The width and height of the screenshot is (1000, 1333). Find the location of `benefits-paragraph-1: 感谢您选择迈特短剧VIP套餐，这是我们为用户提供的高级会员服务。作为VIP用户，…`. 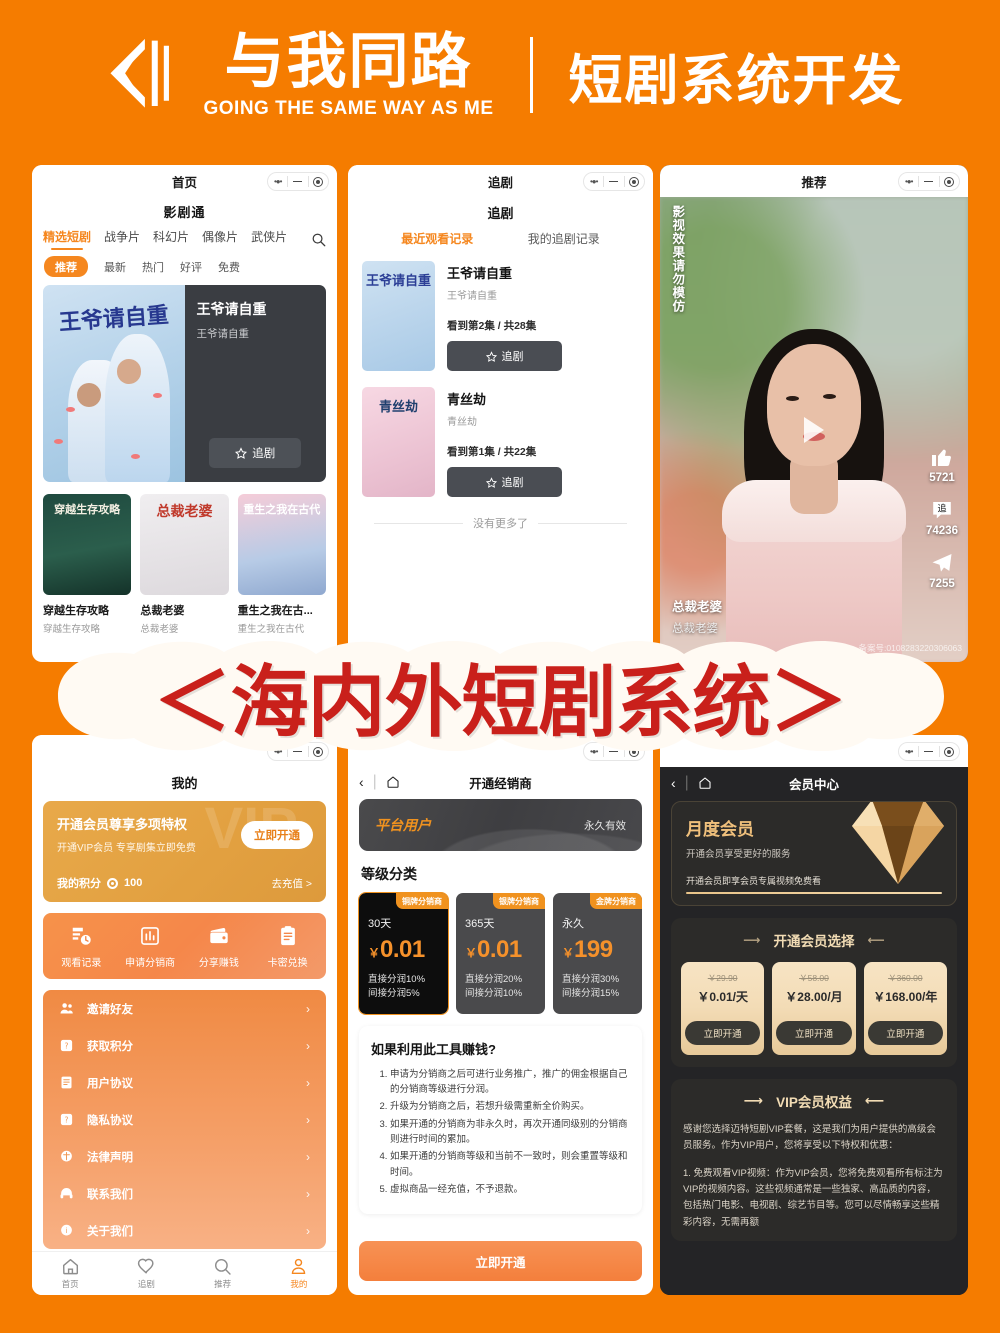

benefits-paragraph-1: 感谢您选择迈特短剧VIP套餐，这是我们为用户提供的高级会员服务。作为VIP用户，… is located at coordinates (809, 1138).